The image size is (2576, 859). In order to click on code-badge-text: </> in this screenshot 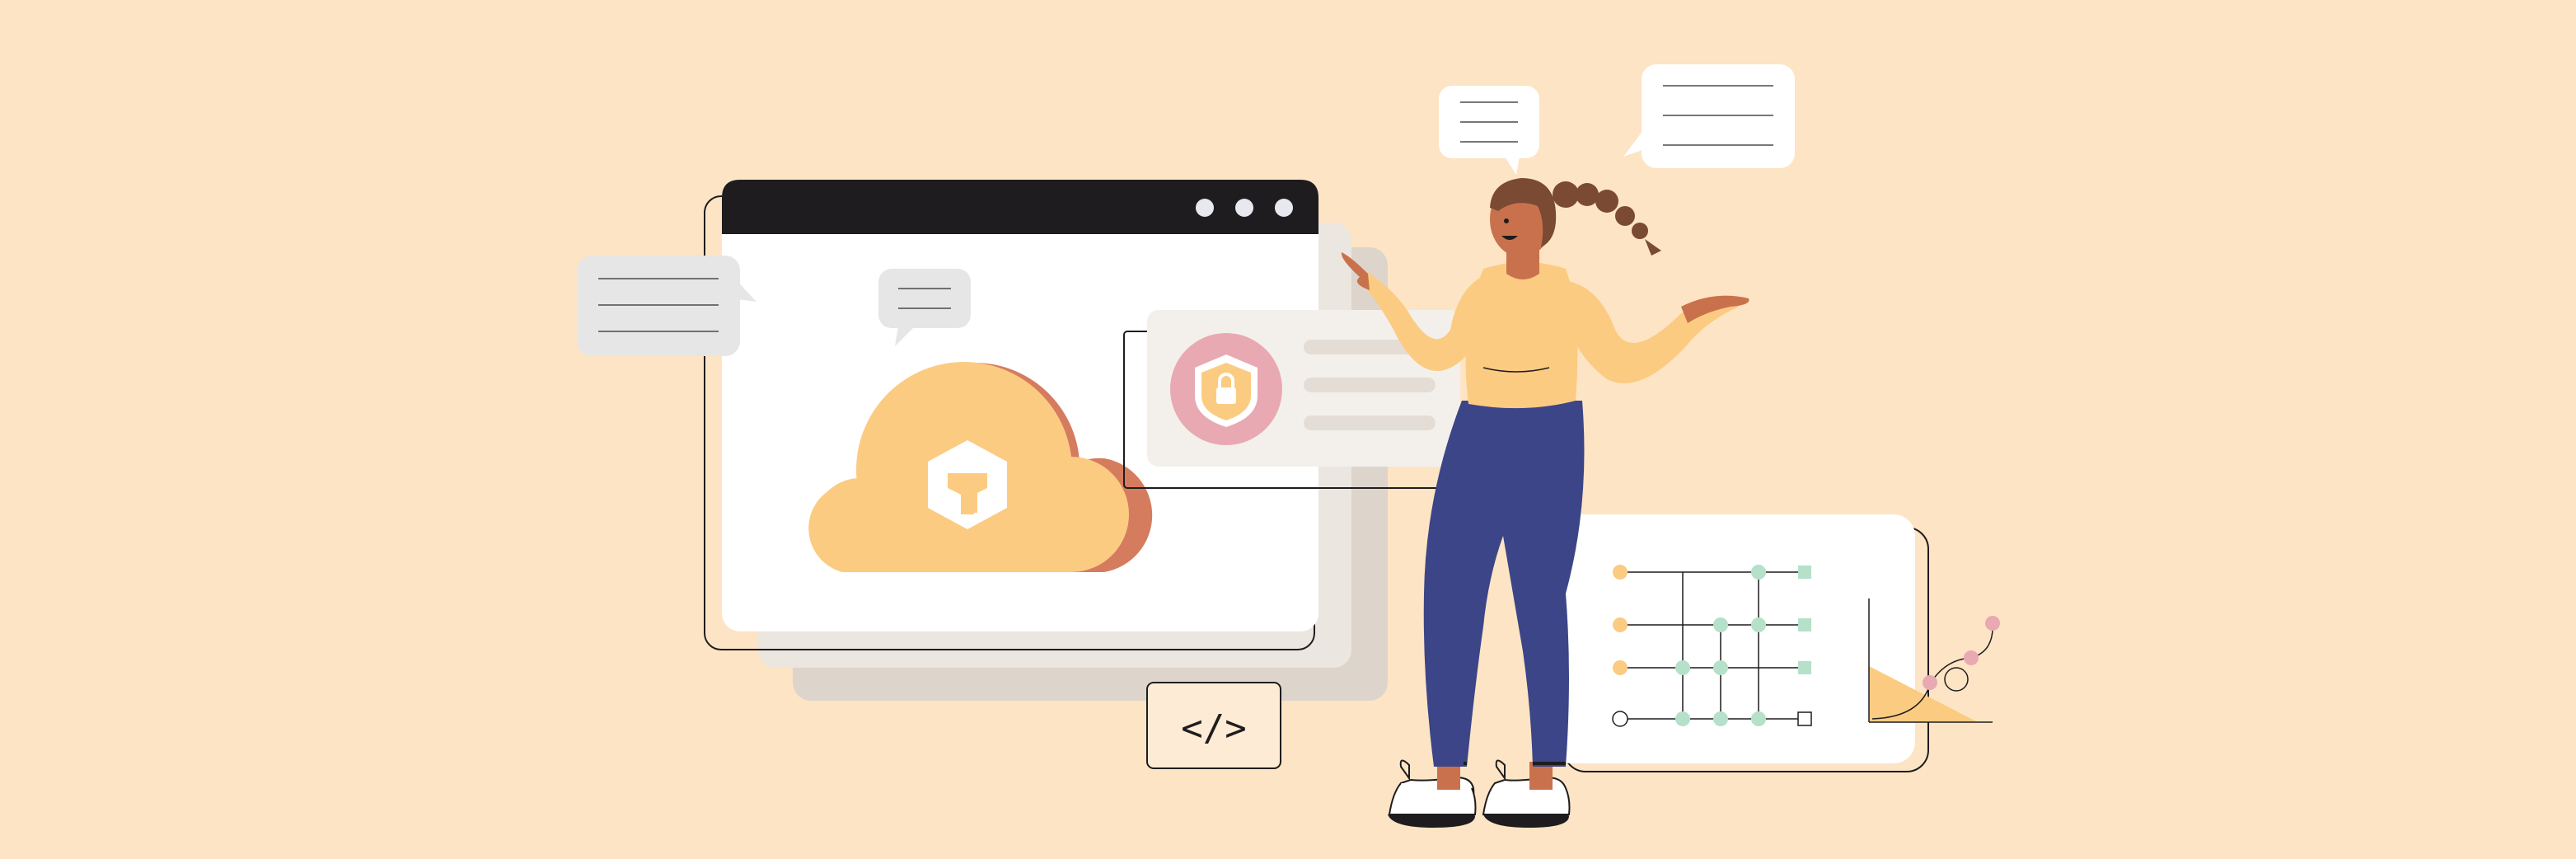, I will do `click(1213, 728)`.